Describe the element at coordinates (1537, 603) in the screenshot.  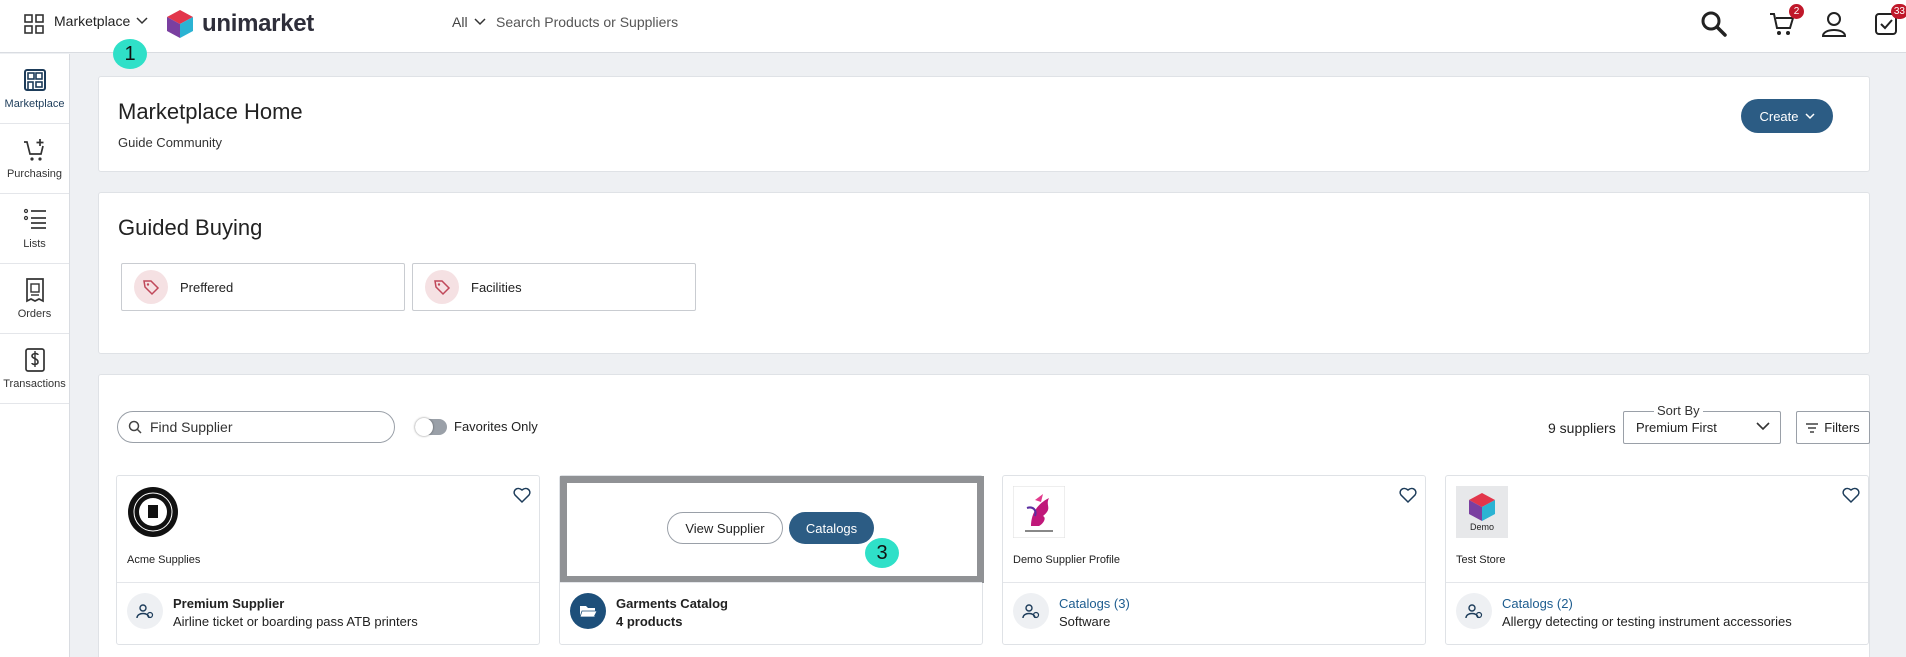
I see `catalogs-link: Catalogs (2)` at that location.